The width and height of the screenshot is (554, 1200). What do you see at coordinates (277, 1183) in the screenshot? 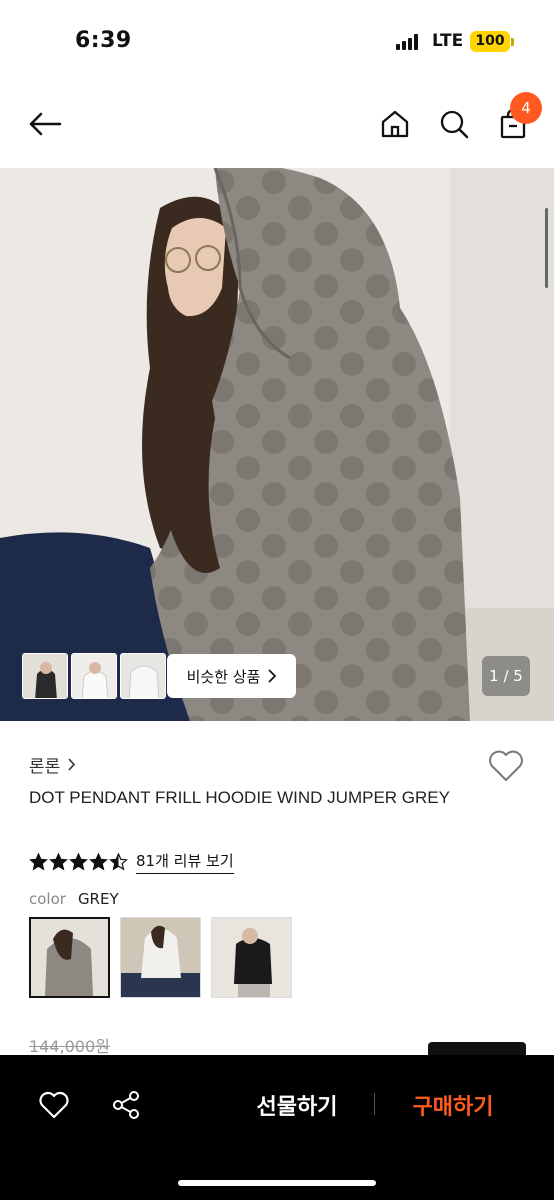
I see `home-indicator` at bounding box center [277, 1183].